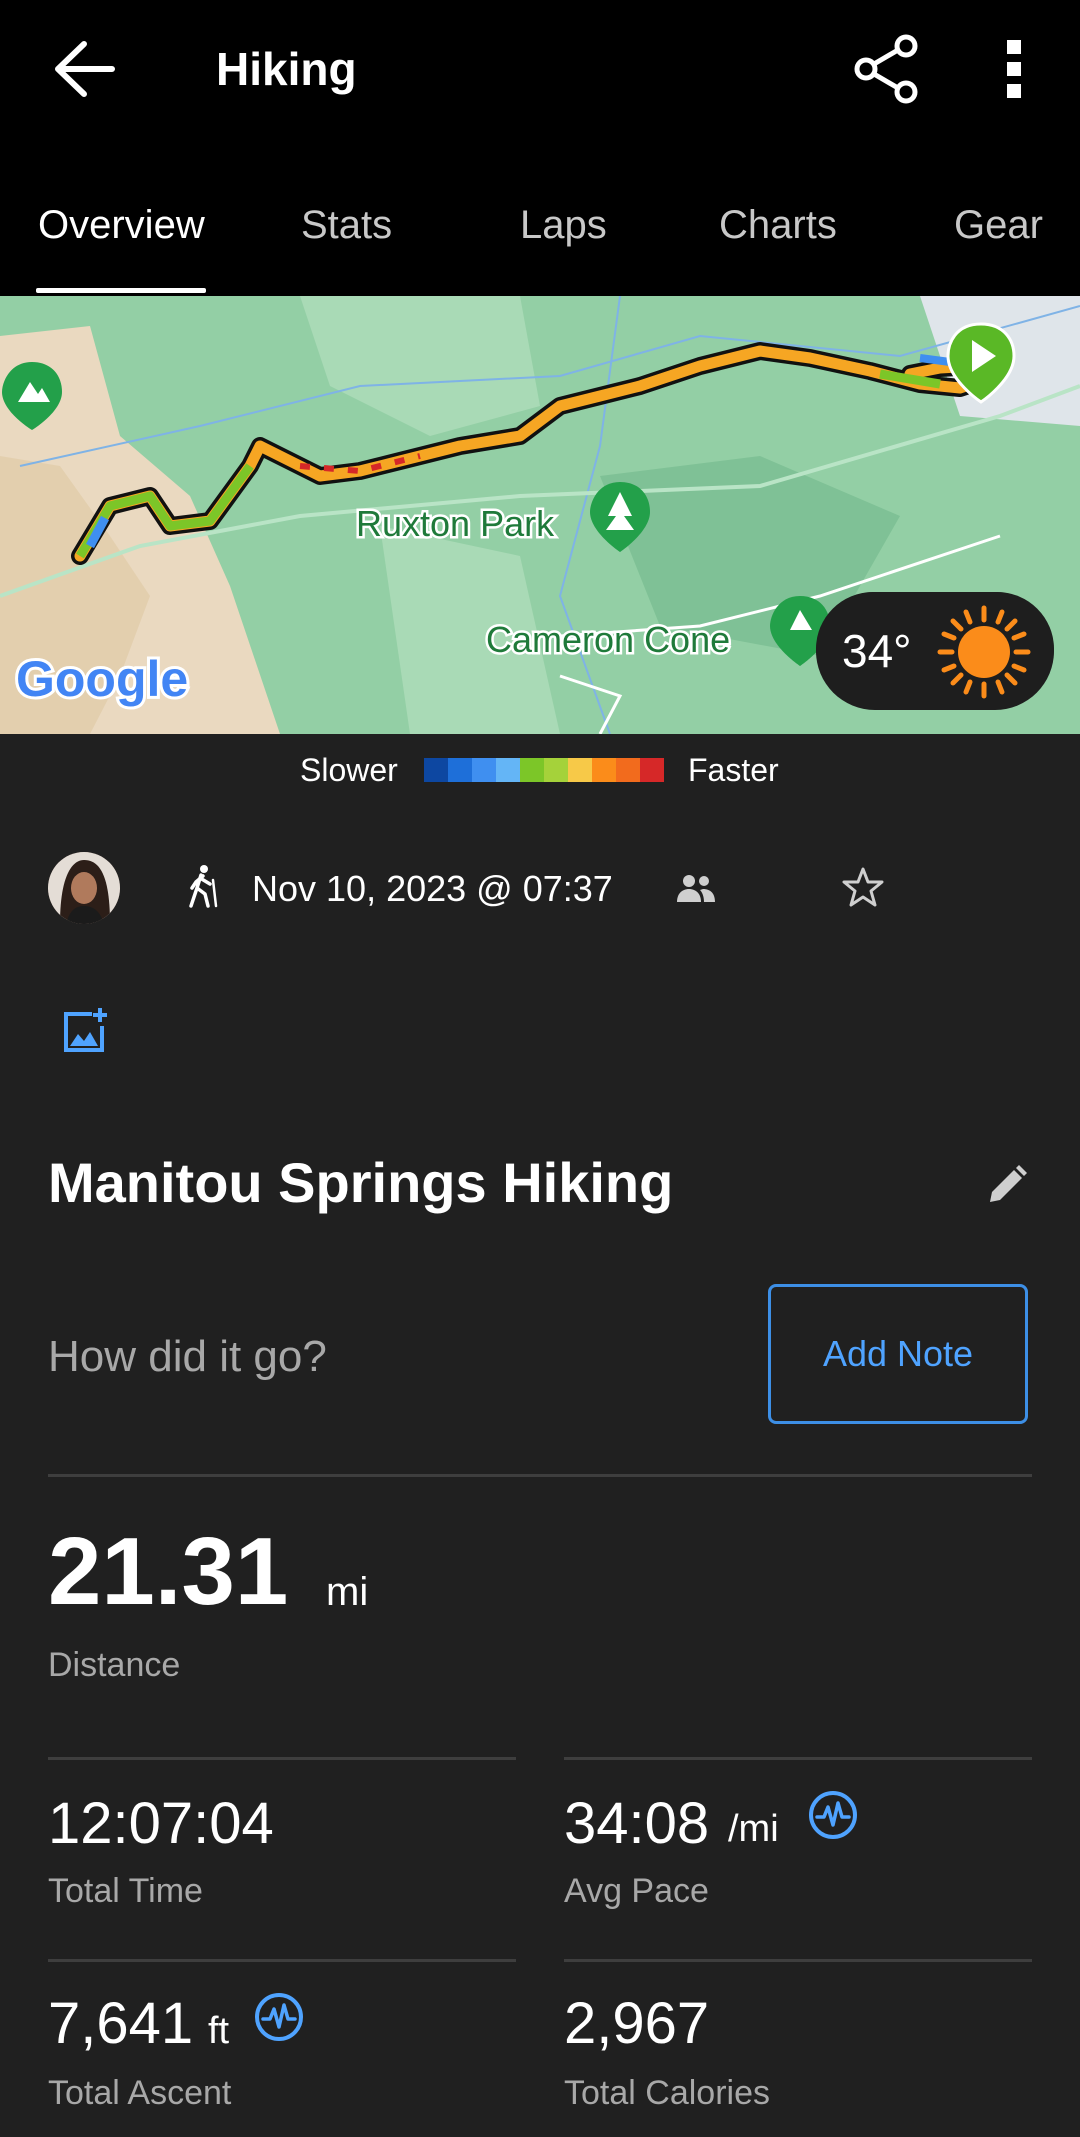 This screenshot has height=2137, width=1080. Describe the element at coordinates (286, 69) in the screenshot. I see `page-title: Hiking` at that location.